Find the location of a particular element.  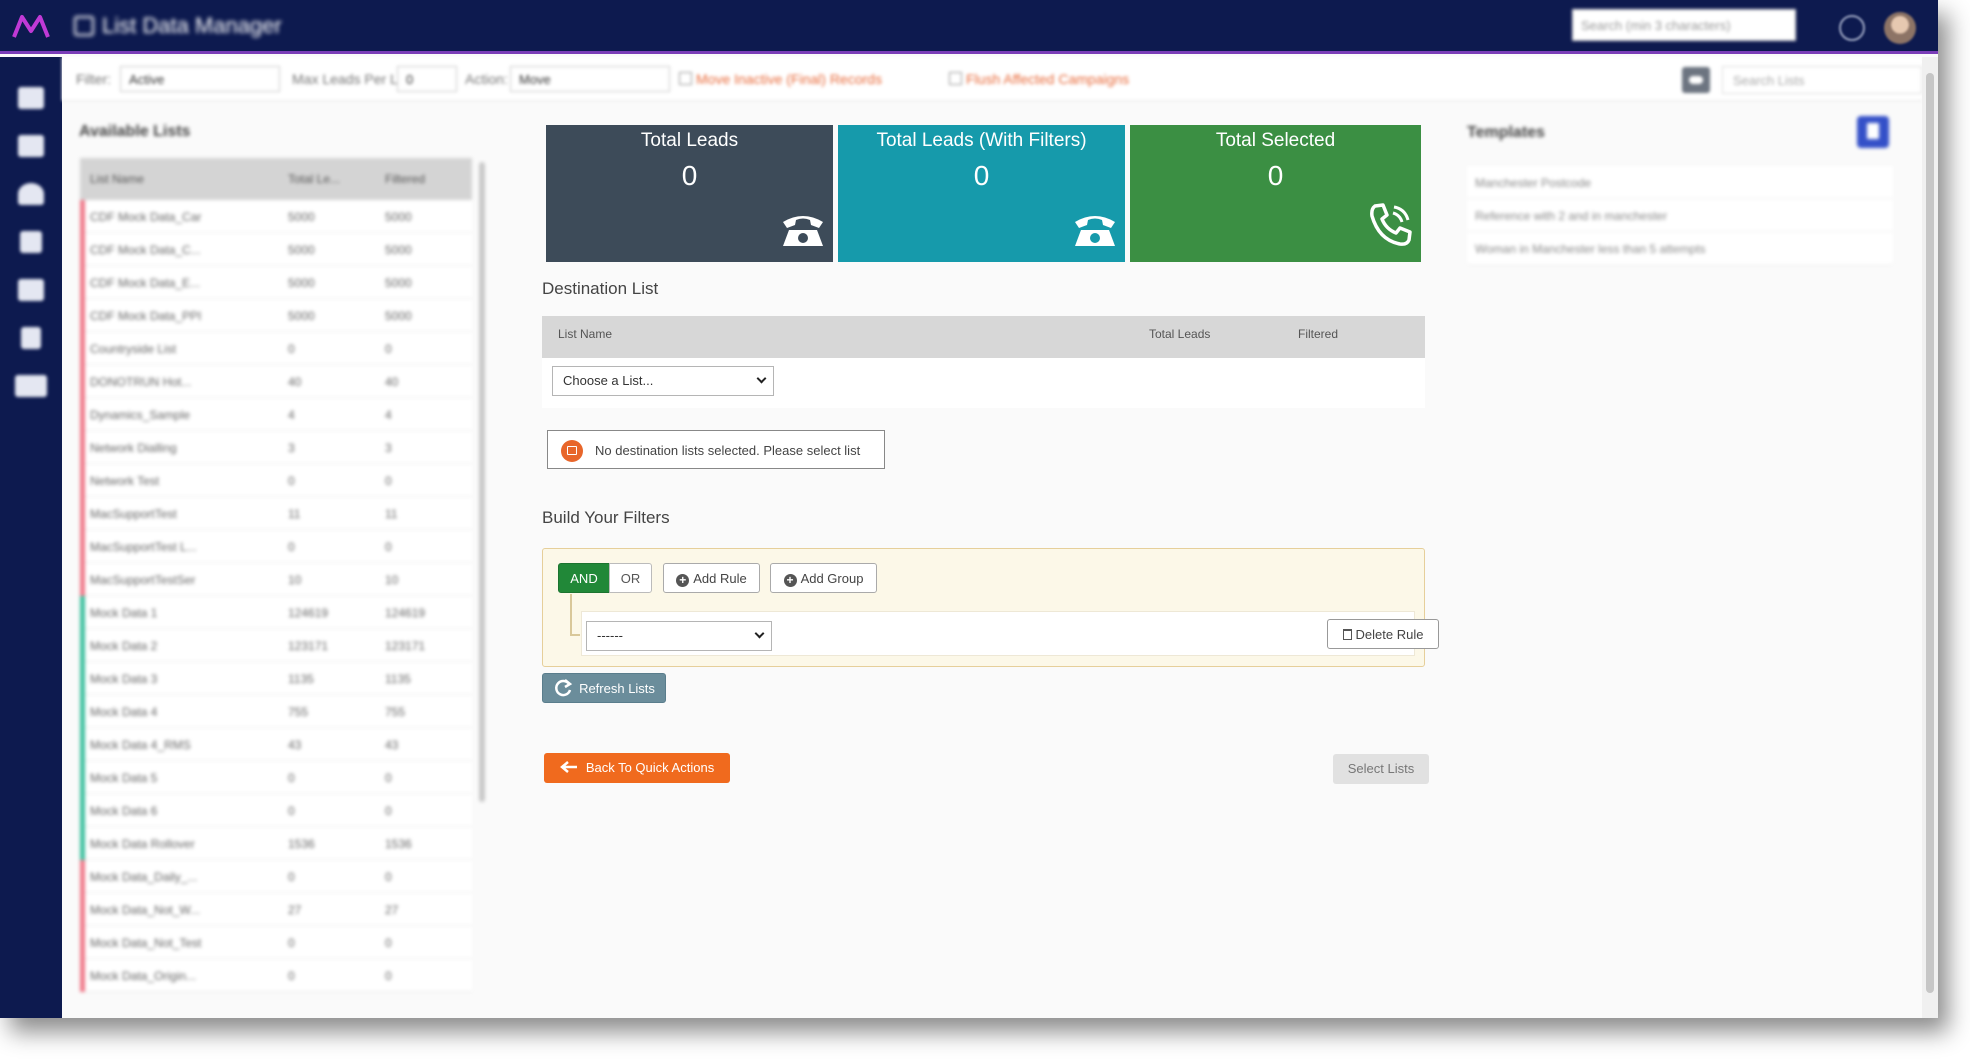

sidebar-document-icon is located at coordinates (31, 338).